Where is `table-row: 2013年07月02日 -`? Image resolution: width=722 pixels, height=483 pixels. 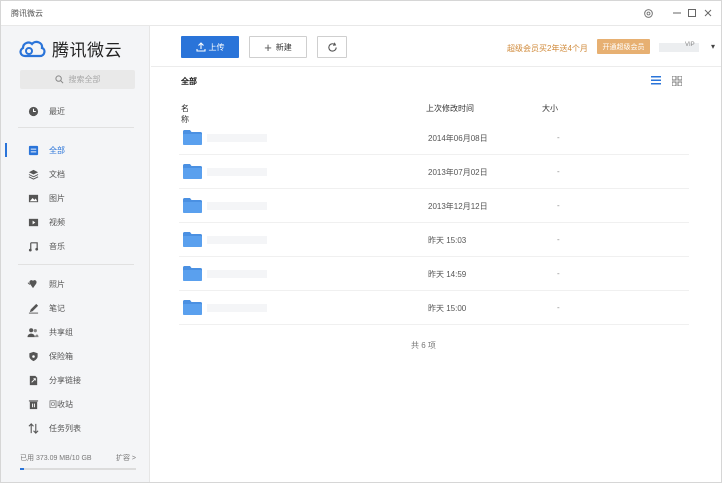
table-row: 2013年07月02日 - is located at coordinates (434, 172).